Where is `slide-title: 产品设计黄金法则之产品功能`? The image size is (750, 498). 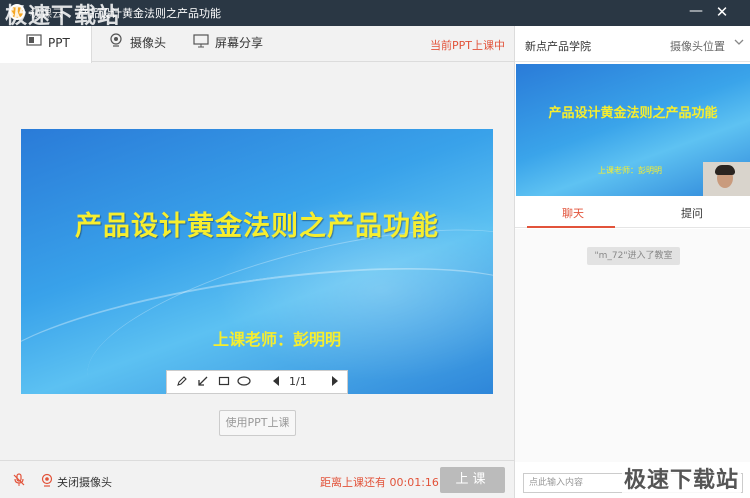 slide-title: 产品设计黄金法则之产品功能 is located at coordinates (257, 226).